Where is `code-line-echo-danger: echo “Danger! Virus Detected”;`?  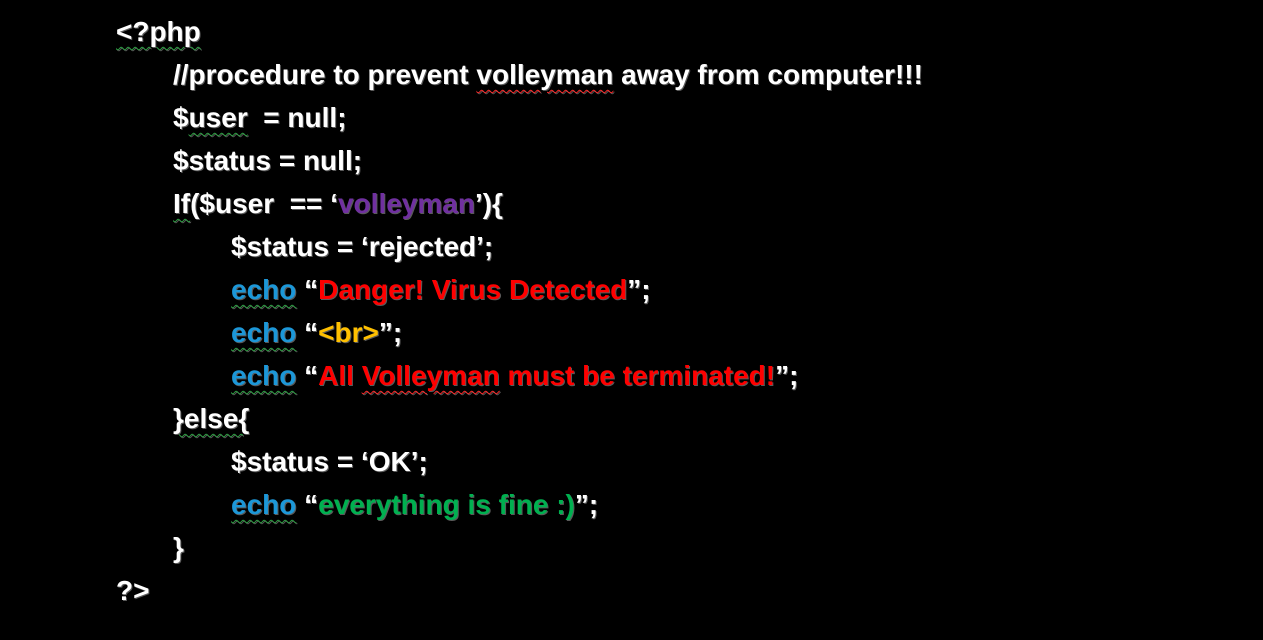
code-line-echo-danger: echo “Danger! Virus Detected”; is located at coordinates (631, 291).